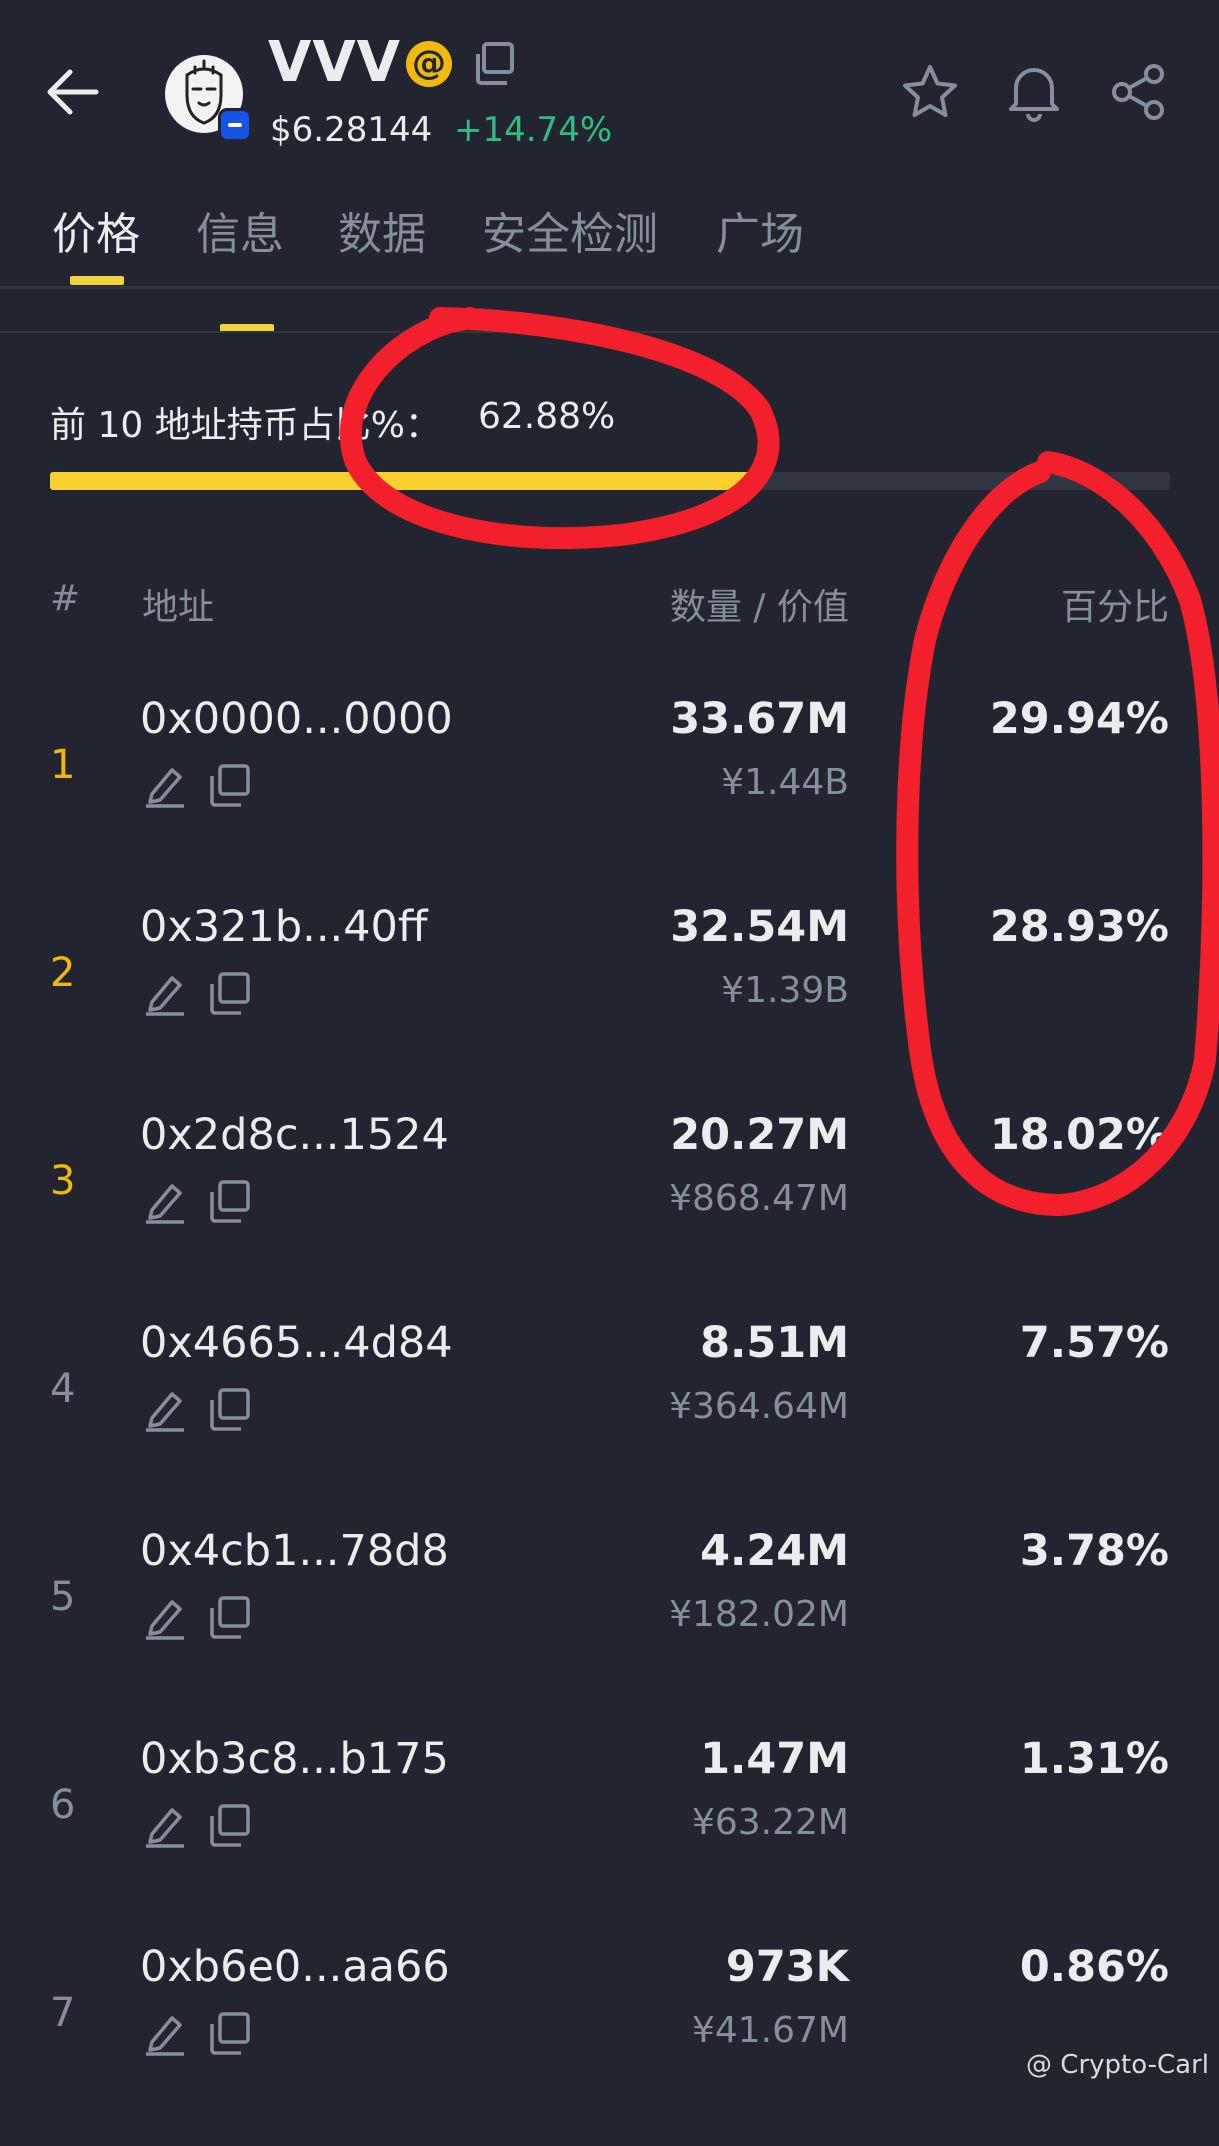  I want to click on watermark: @ Crypto-Carl, so click(1117, 2065).